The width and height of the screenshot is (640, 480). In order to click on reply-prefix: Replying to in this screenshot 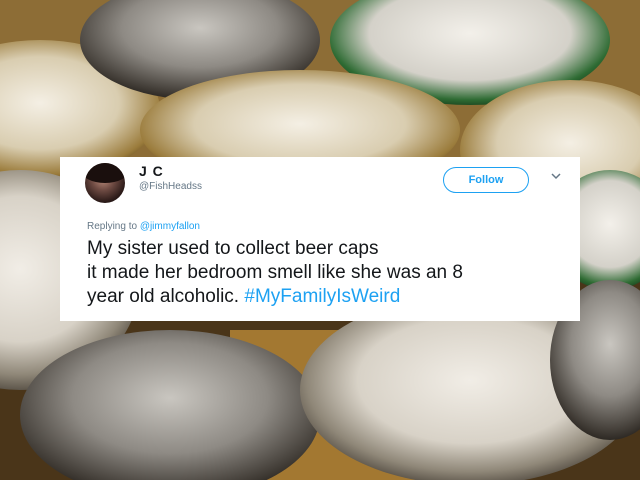, I will do `click(112, 226)`.